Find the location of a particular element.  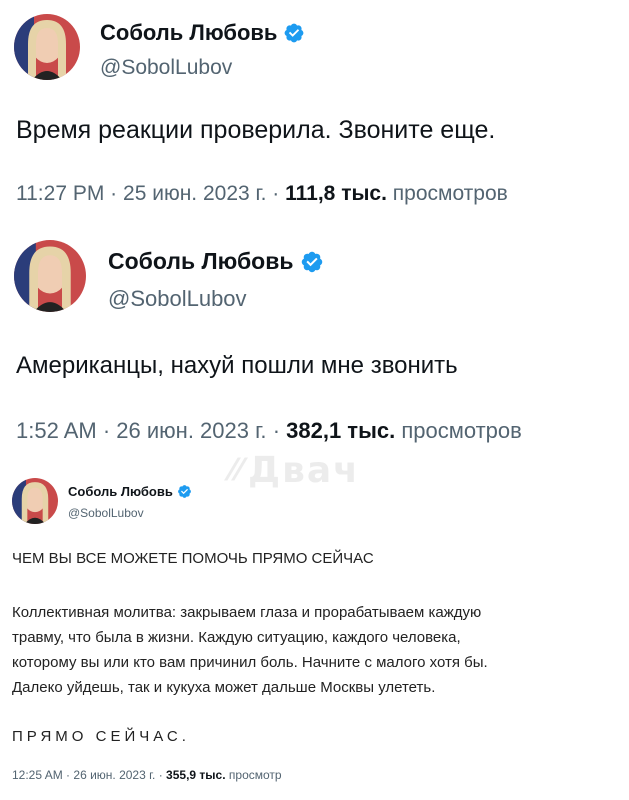

tweet-date: 25 июн. 2023 г. is located at coordinates (194, 193).